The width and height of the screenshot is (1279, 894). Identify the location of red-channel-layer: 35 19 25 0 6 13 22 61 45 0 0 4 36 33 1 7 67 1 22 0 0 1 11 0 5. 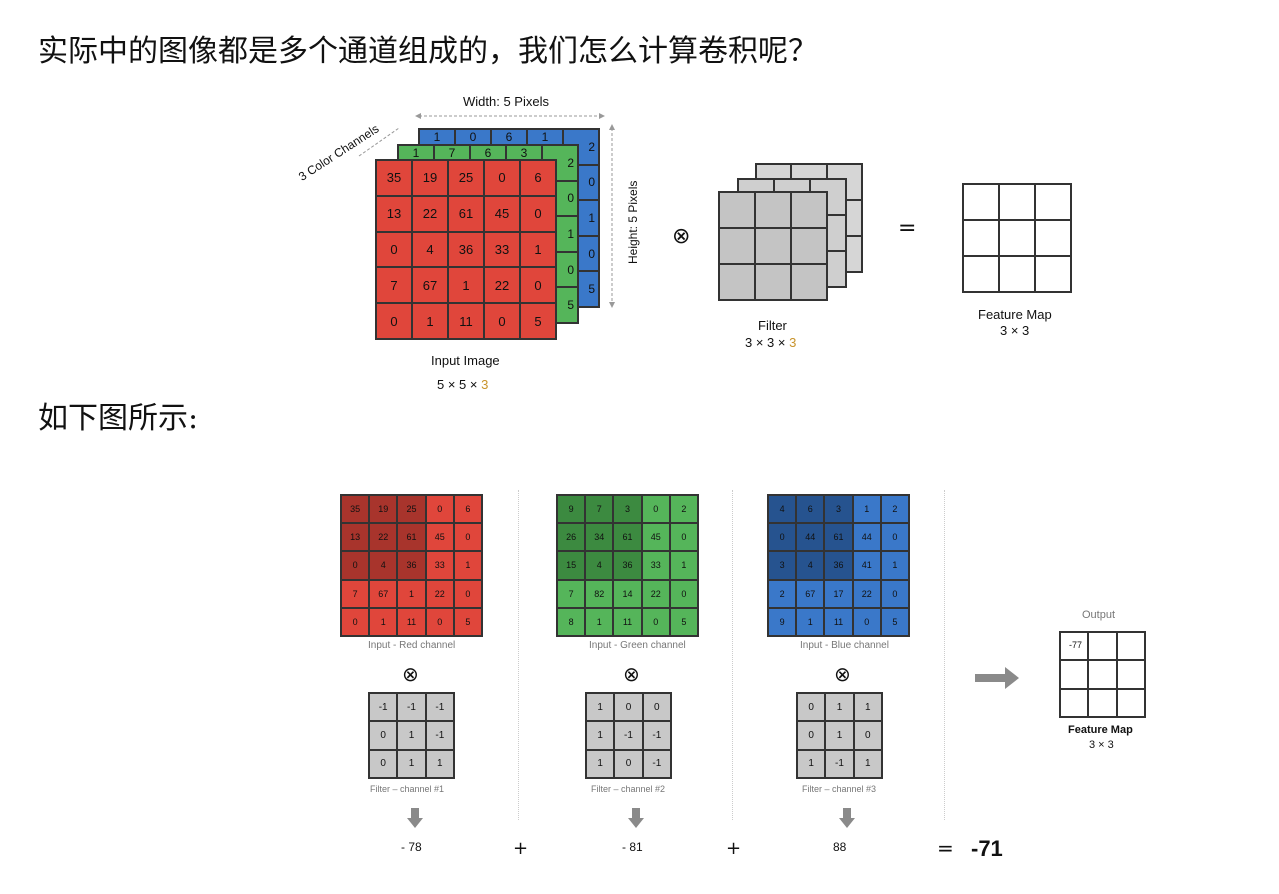
(466, 249).